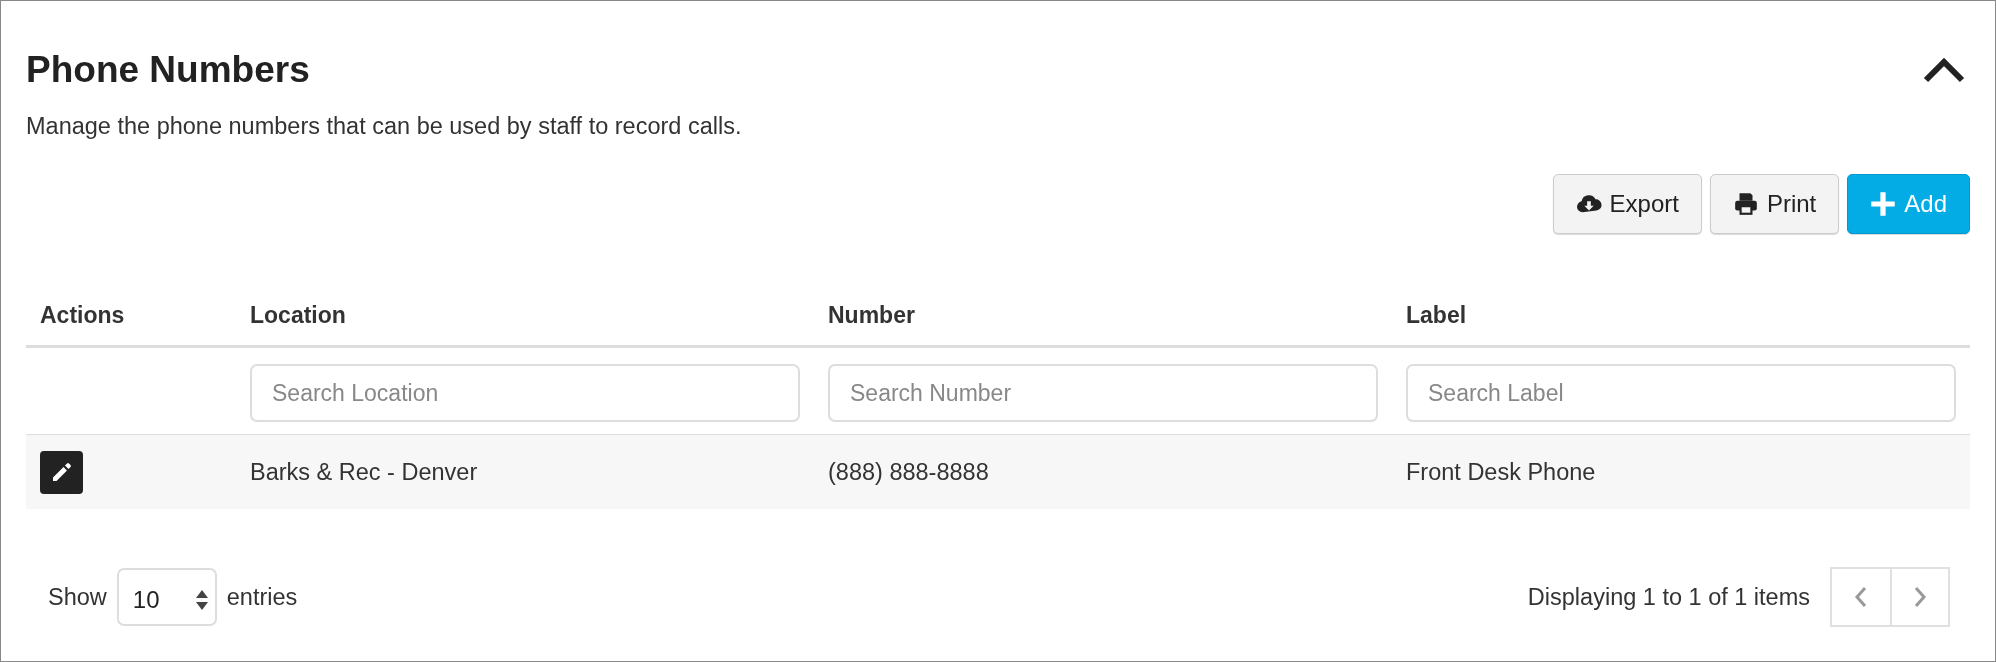  Describe the element at coordinates (61, 472) in the screenshot. I see `edit-button` at that location.